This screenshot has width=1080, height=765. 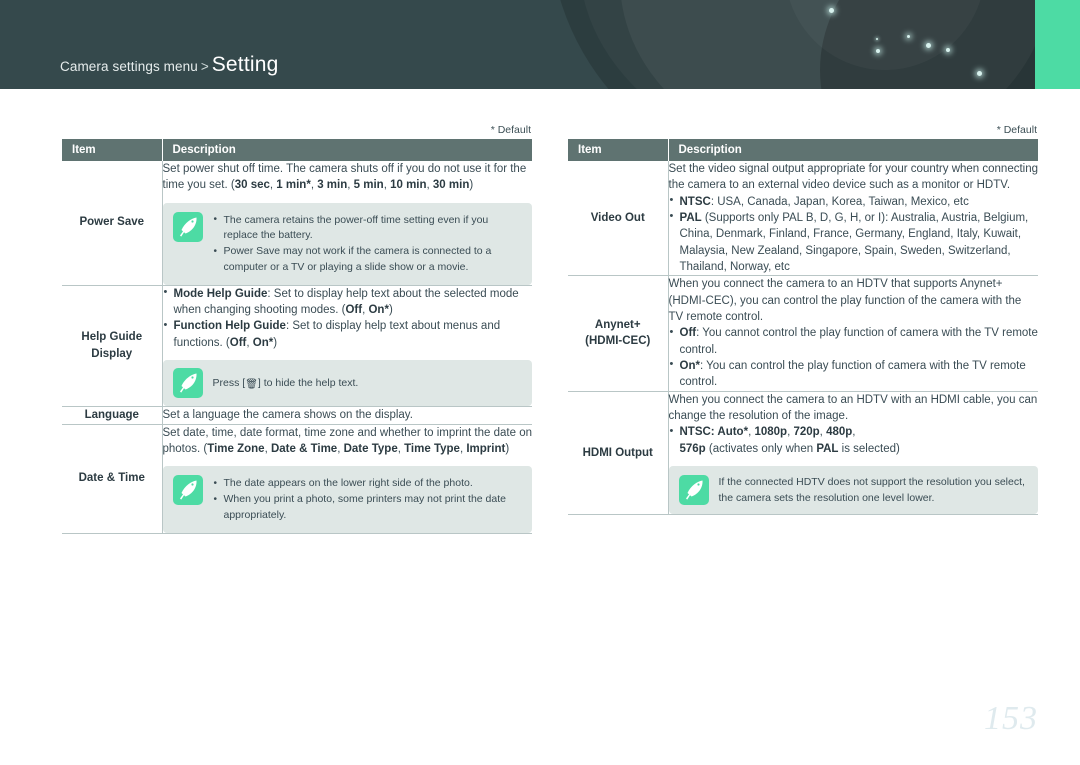 What do you see at coordinates (1011, 718) in the screenshot?
I see `page-number: 153` at bounding box center [1011, 718].